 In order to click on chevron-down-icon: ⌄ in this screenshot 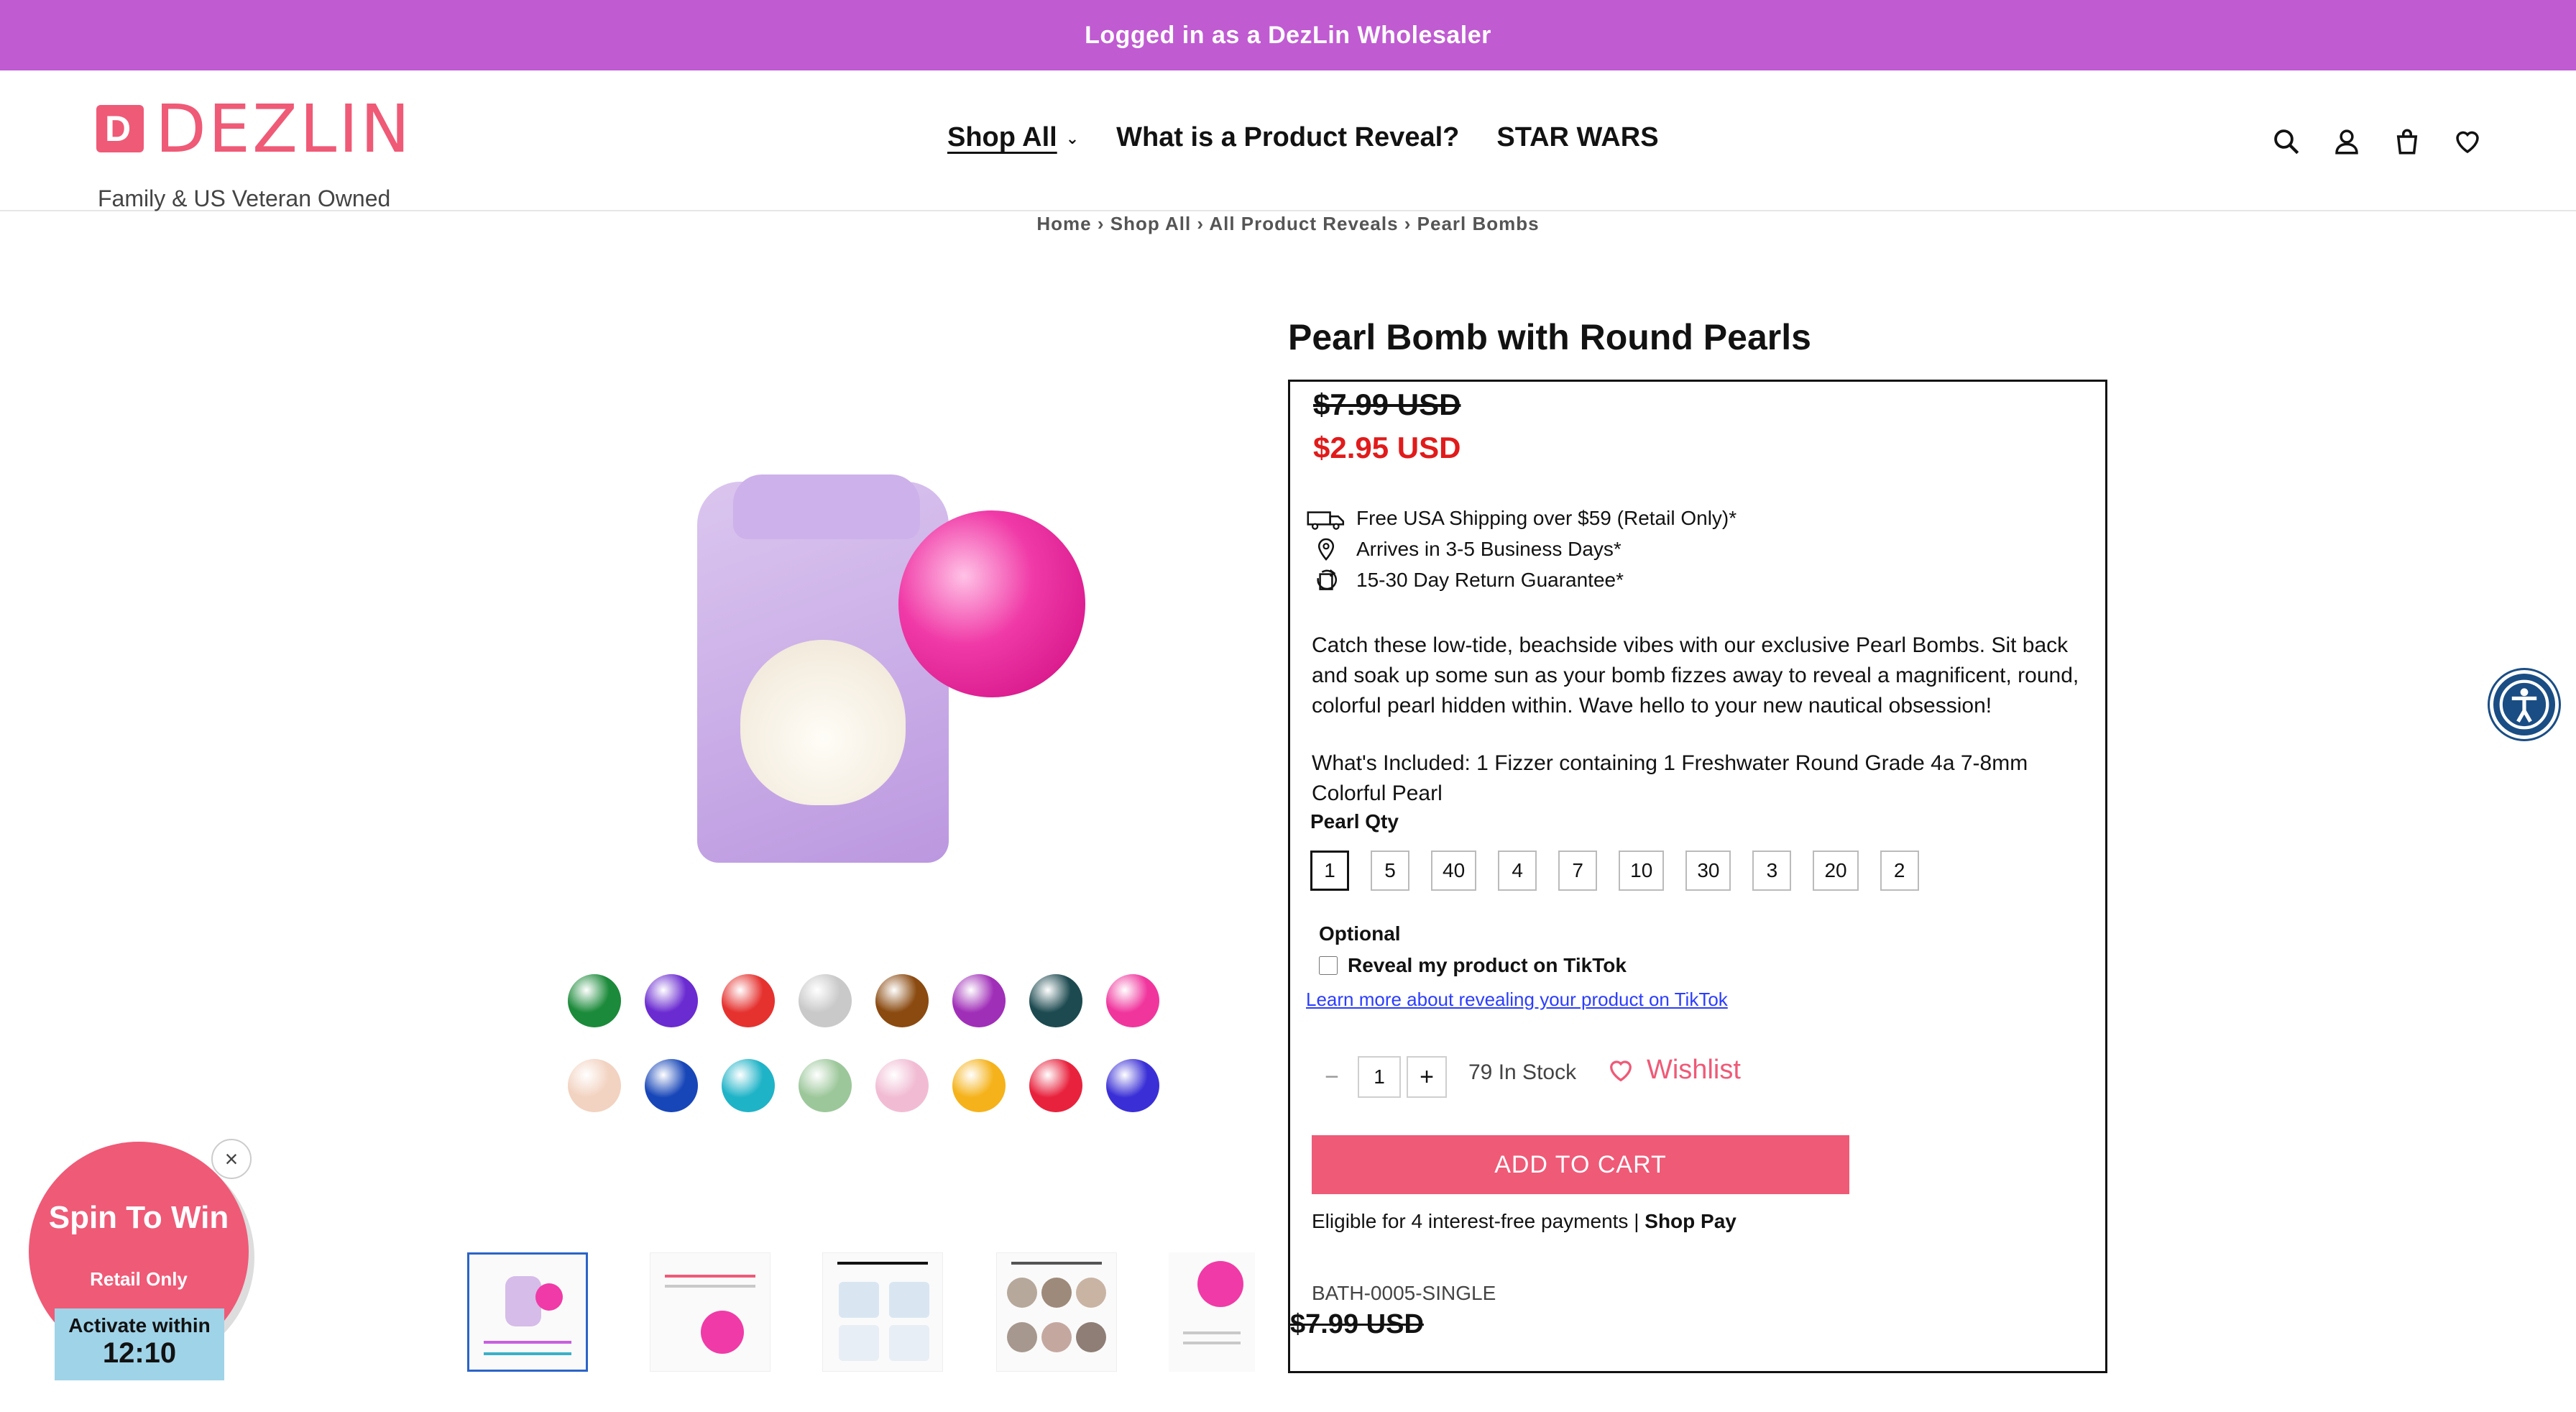, I will do `click(1072, 138)`.